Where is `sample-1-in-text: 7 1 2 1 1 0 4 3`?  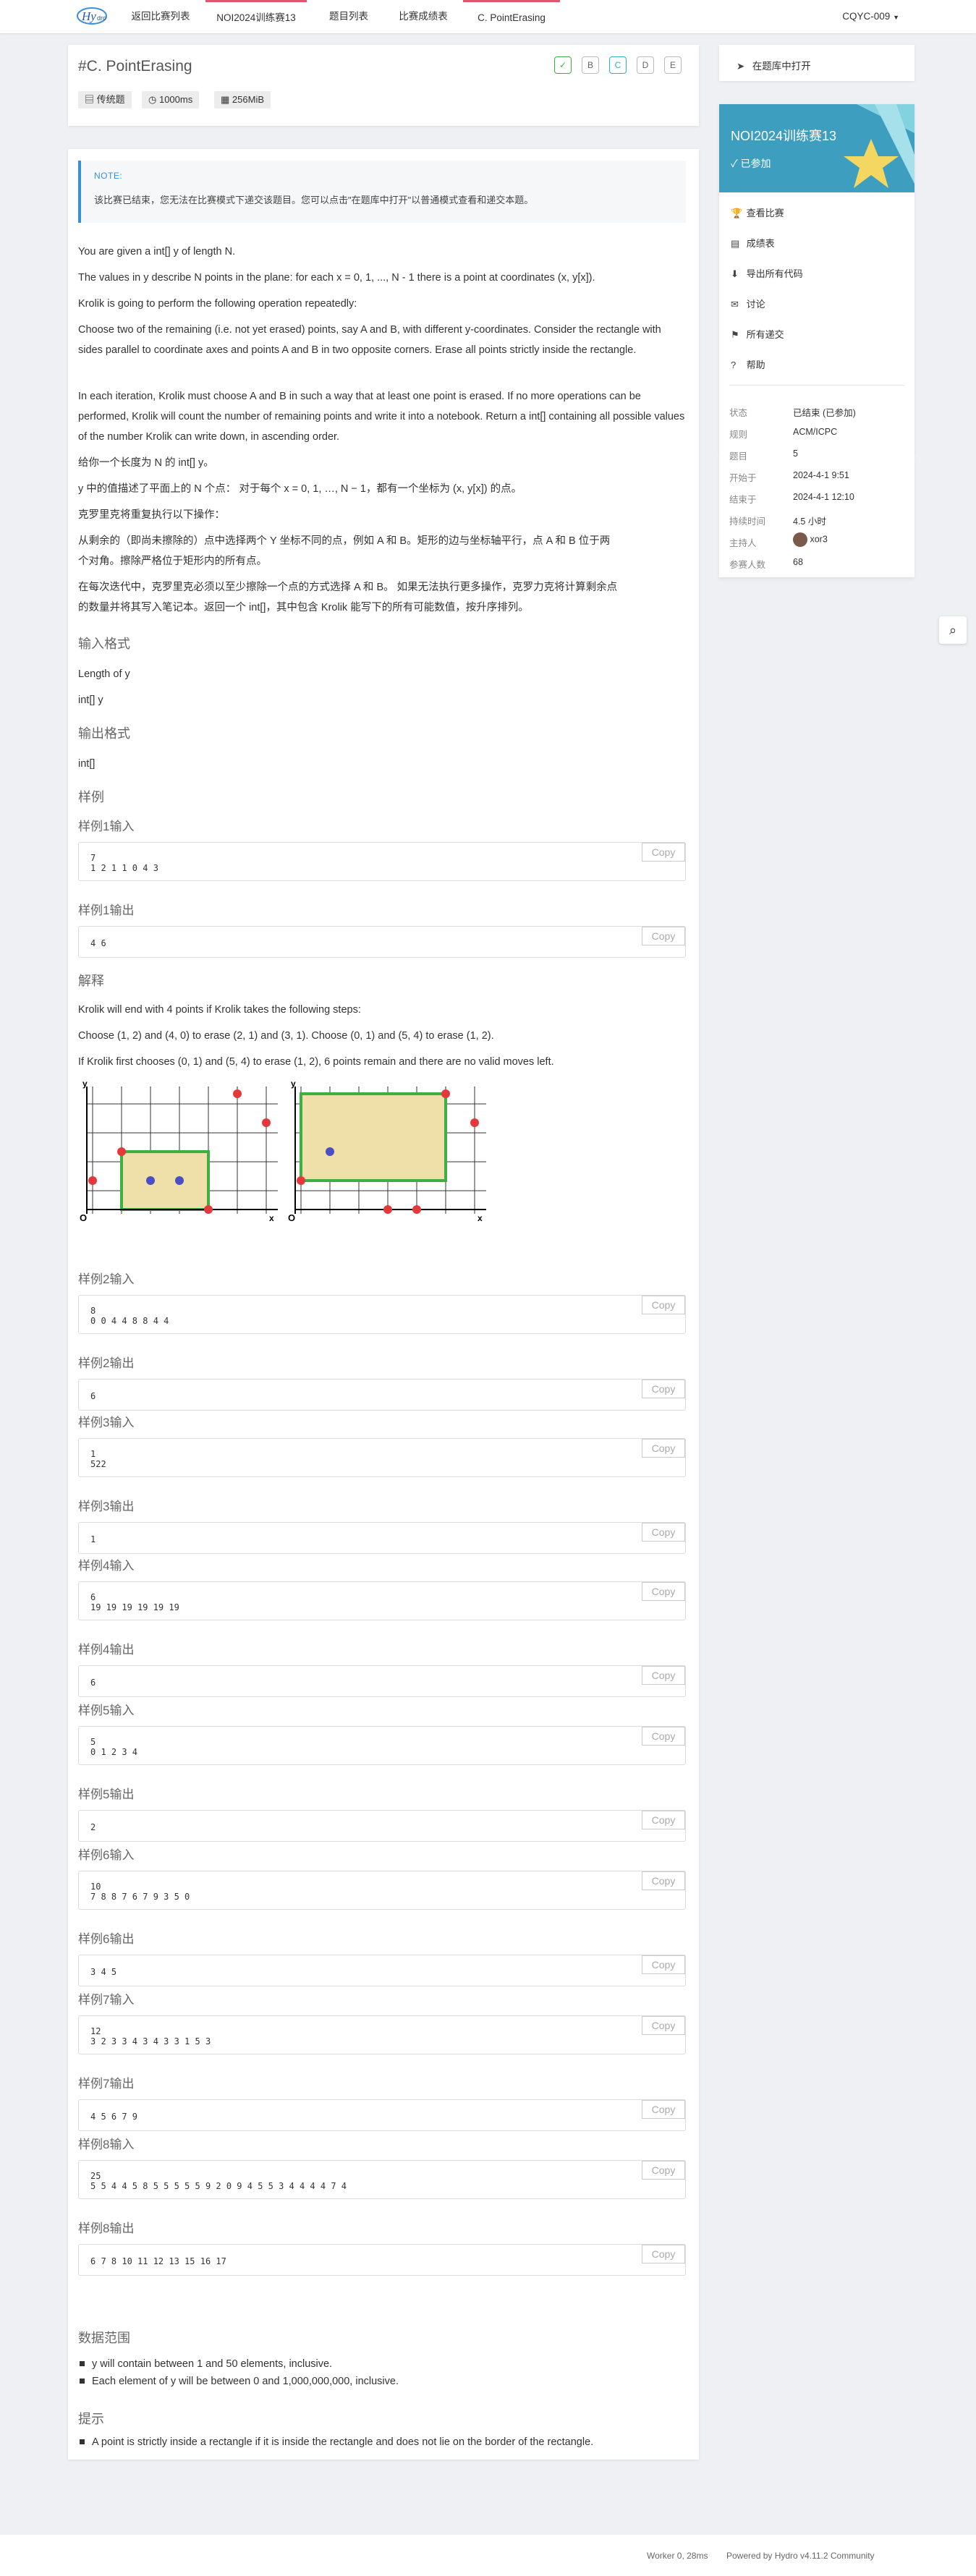 sample-1-in-text: 7 1 2 1 1 0 4 3 is located at coordinates (124, 863).